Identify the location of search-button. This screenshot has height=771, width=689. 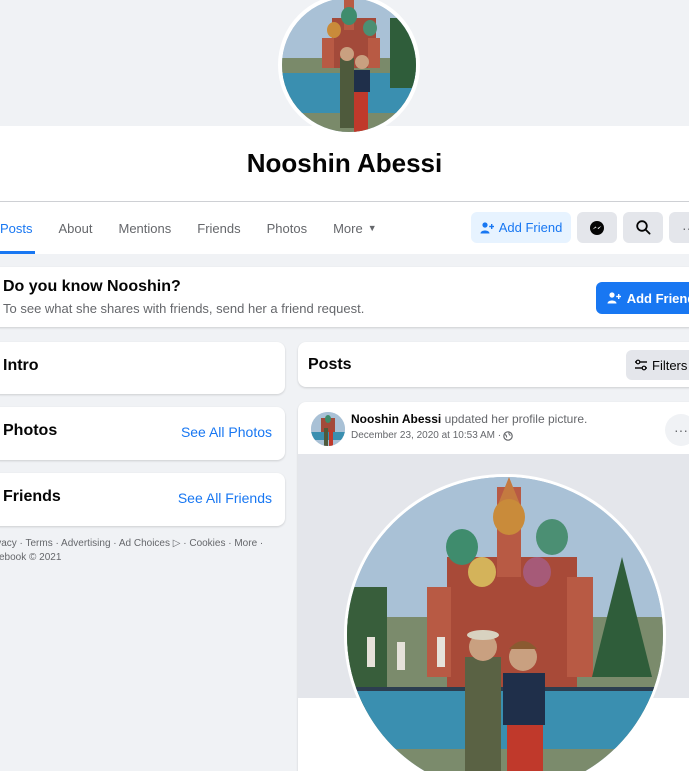
(643, 227).